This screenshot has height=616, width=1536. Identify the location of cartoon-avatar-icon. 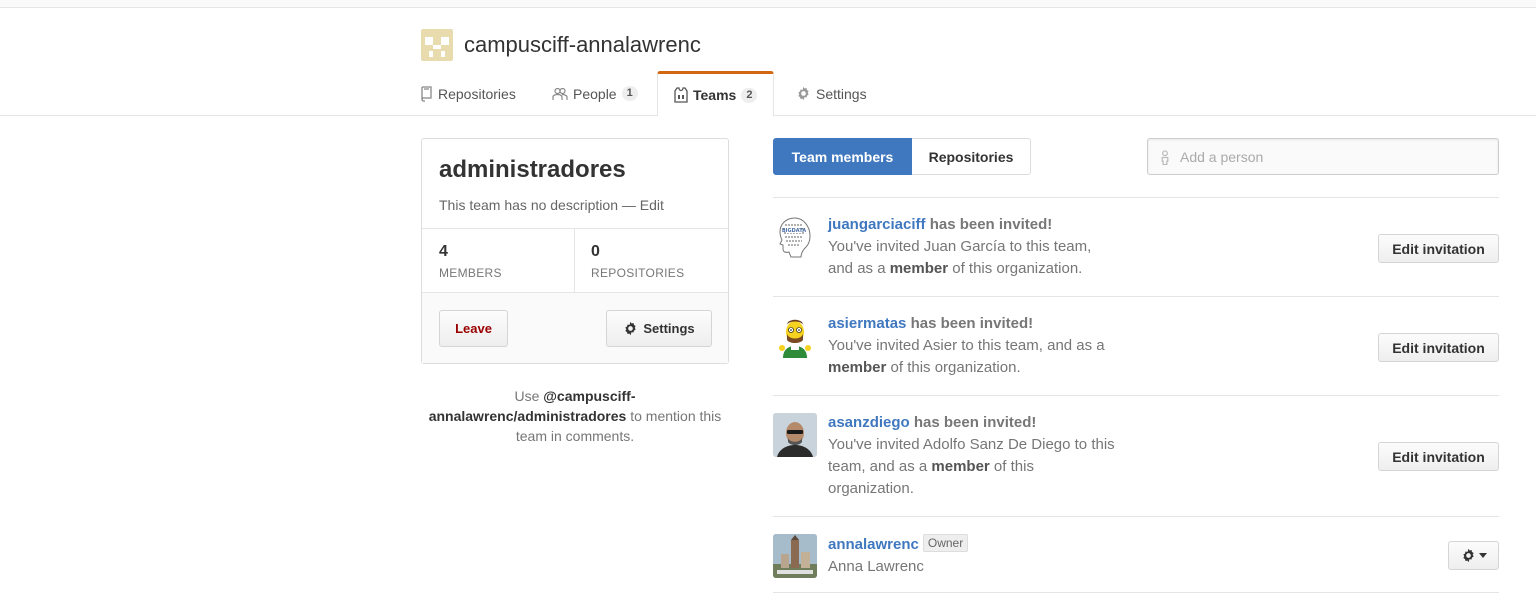
(795, 338).